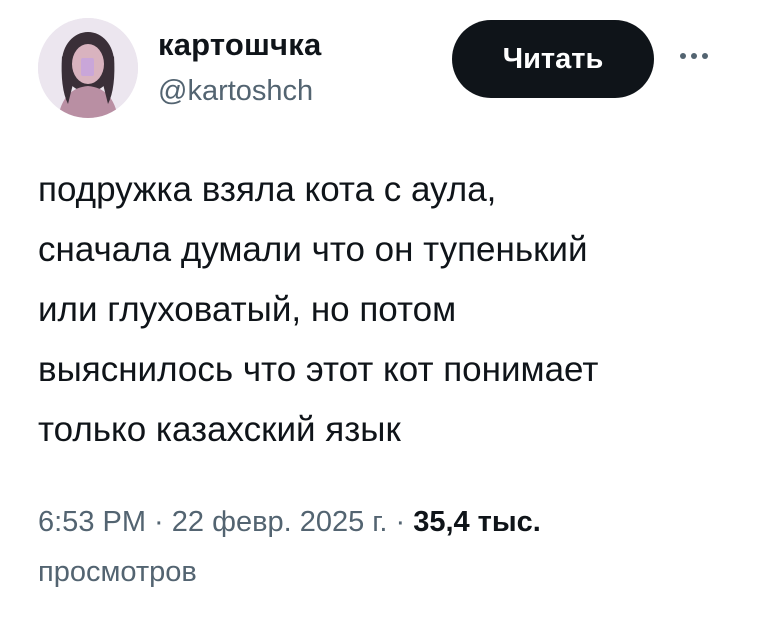 The image size is (759, 633). I want to click on tweet-line: выяснилось что этот кот понимает, so click(318, 369).